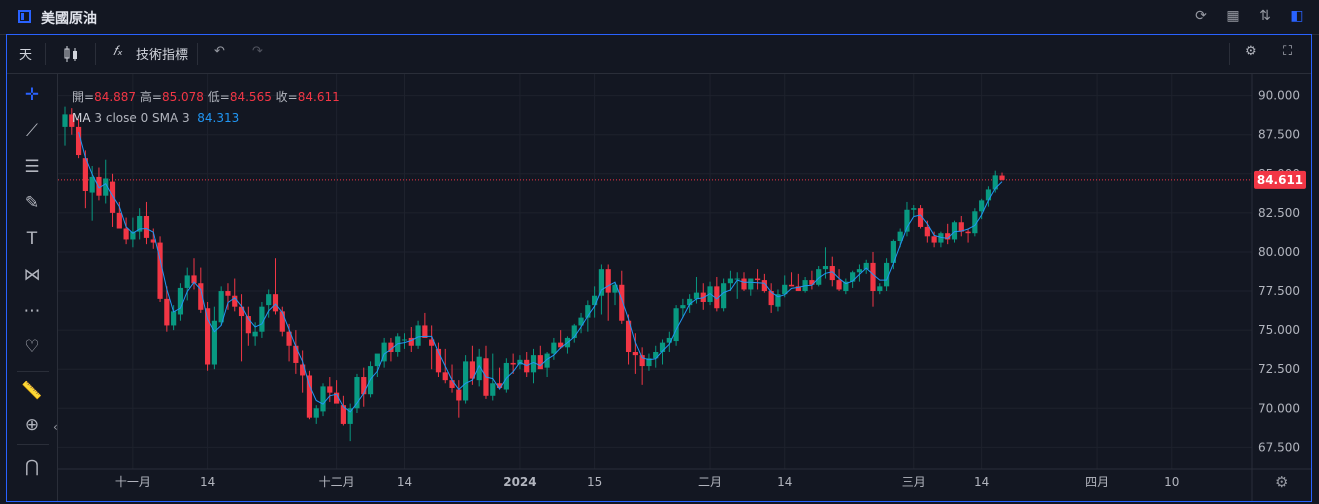 This screenshot has height=504, width=1319. Describe the element at coordinates (32, 95) in the screenshot. I see `crosshair-icon: ✛` at that location.